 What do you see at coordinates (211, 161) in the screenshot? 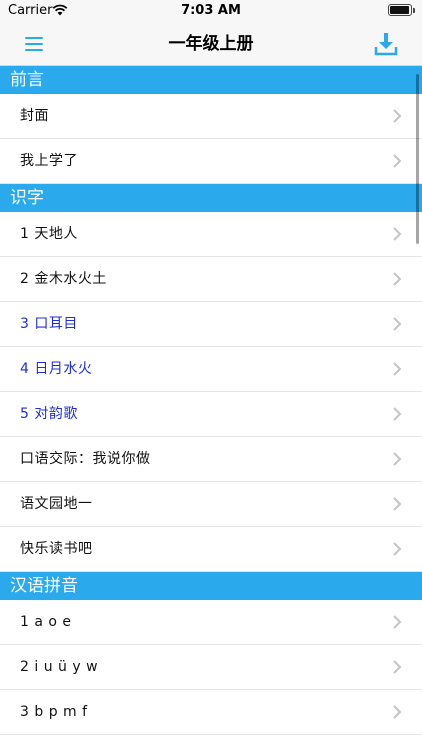
I see `list-item: 我上学了` at bounding box center [211, 161].